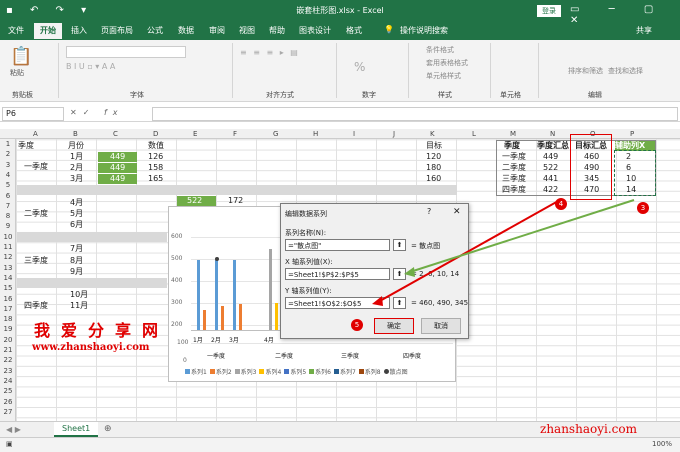 The image size is (680, 452). I want to click on status-bar: ▣ 100%, so click(340, 444).